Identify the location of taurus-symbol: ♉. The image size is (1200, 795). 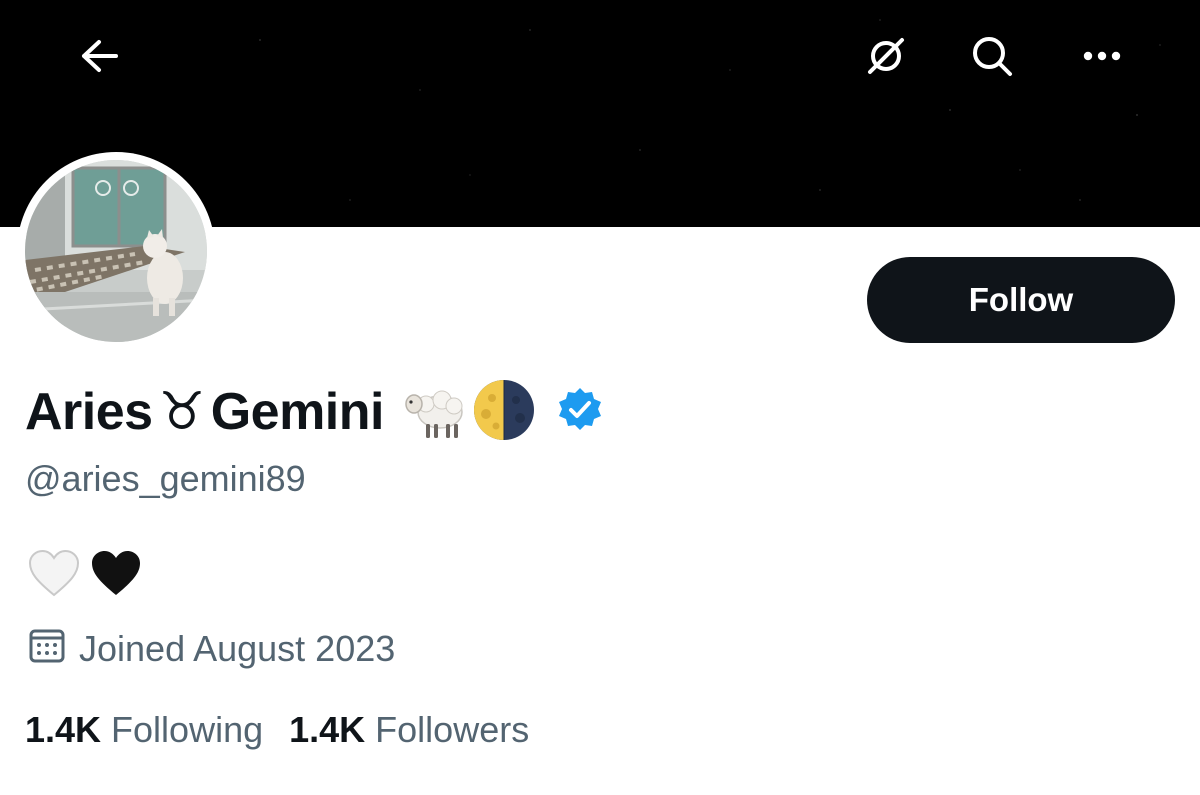
(182, 412).